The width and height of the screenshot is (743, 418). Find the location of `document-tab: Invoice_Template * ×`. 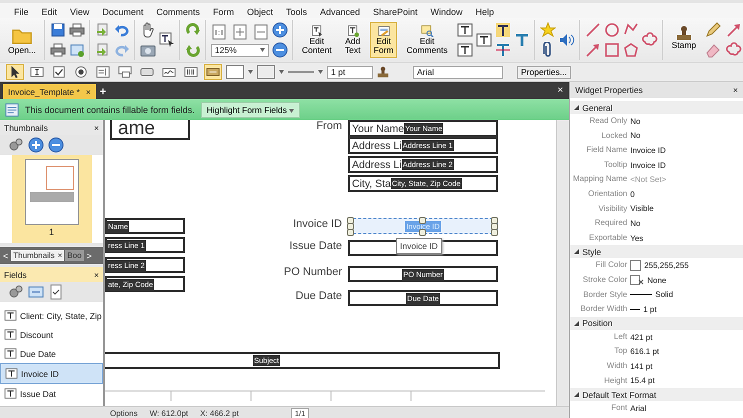

document-tab: Invoice_Template * × is located at coordinates (49, 91).